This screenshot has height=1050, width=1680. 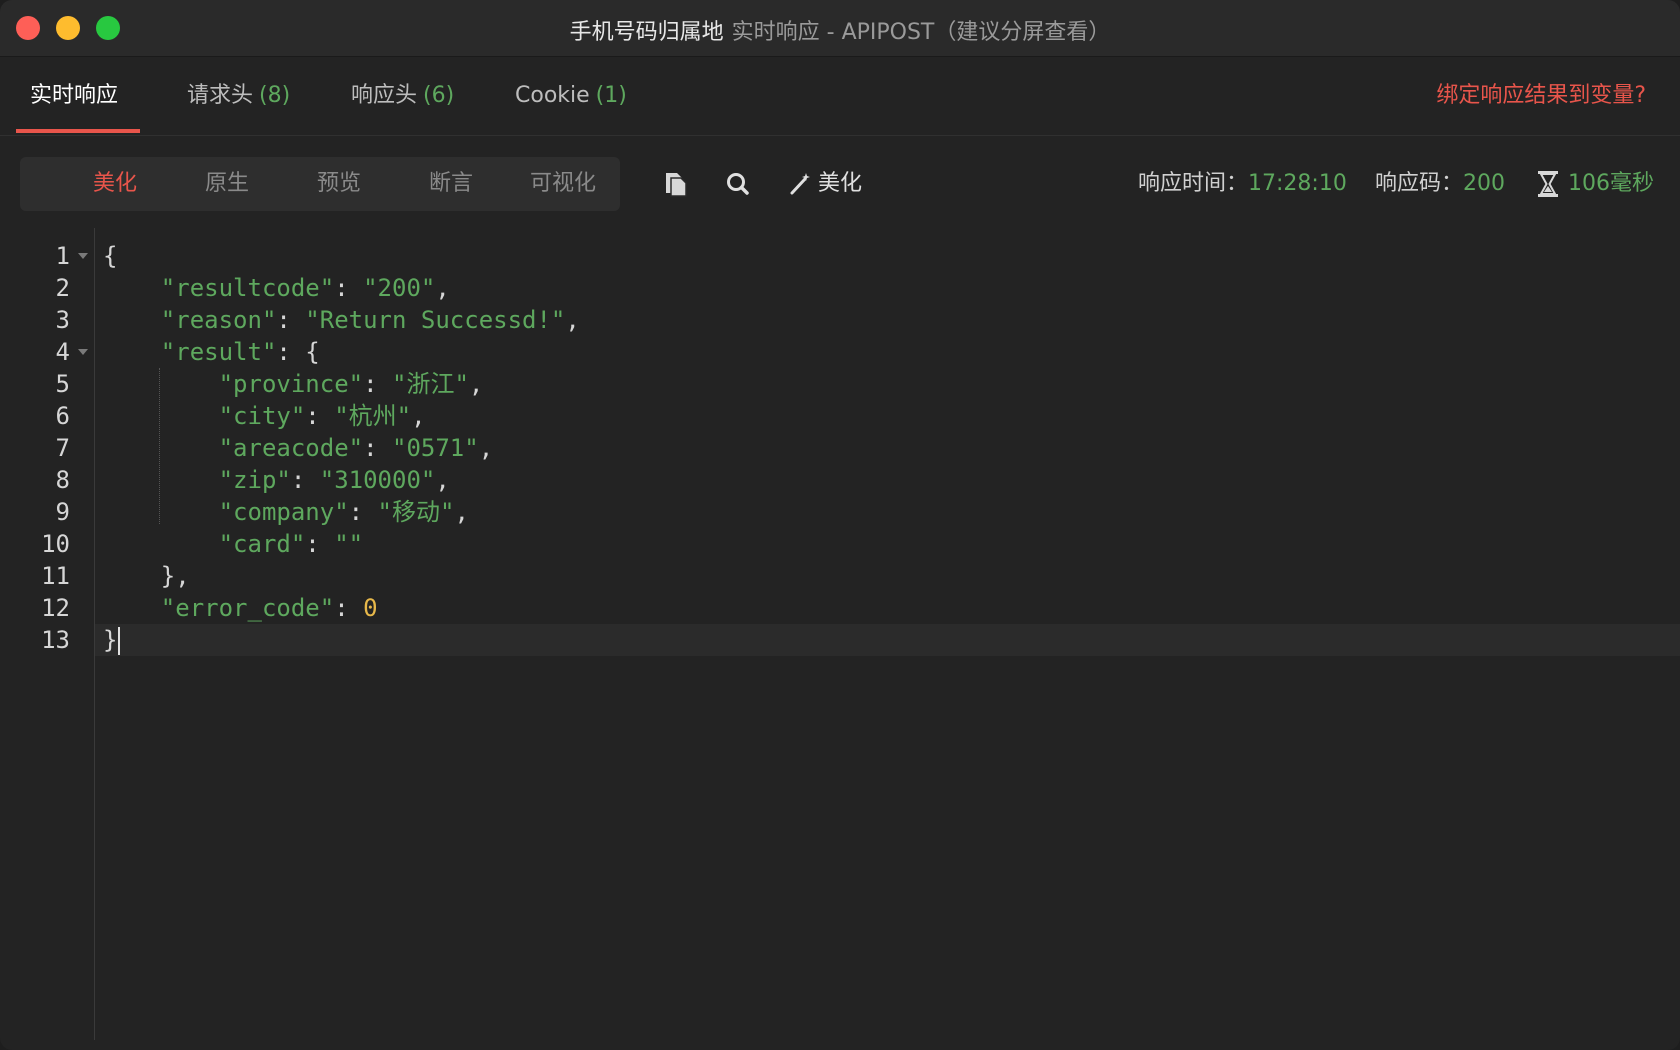 I want to click on code-text: }, so click(x=112, y=640).